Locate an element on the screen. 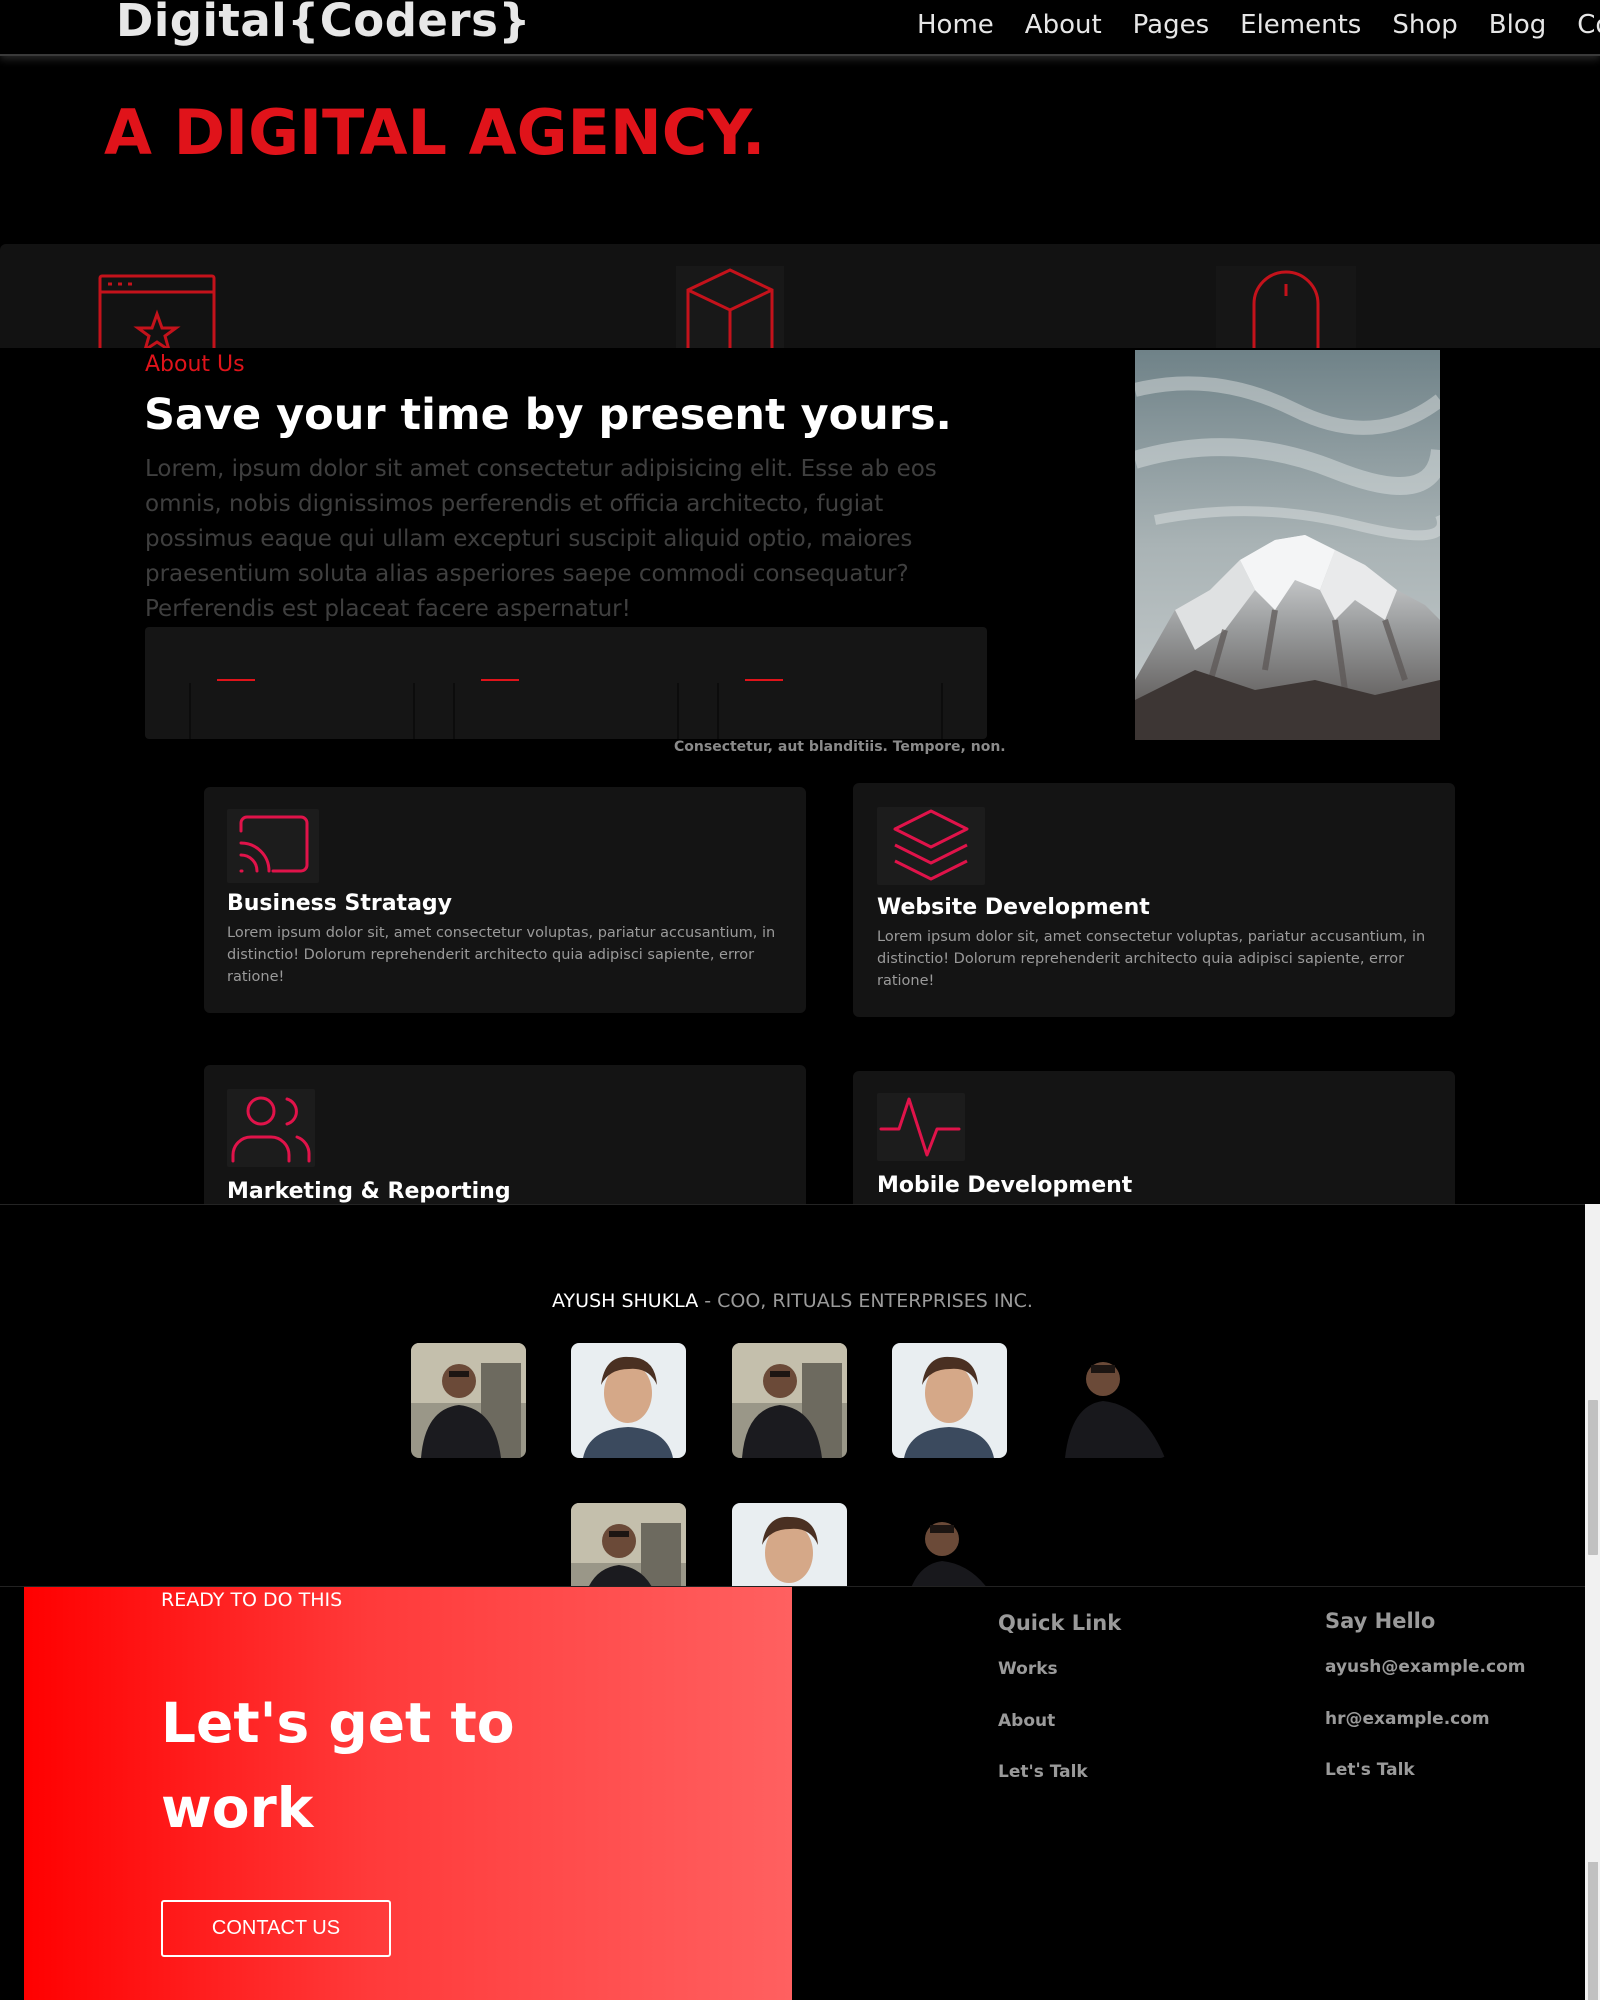 The image size is (1600, 2000). mountain-image is located at coordinates (1287, 545).